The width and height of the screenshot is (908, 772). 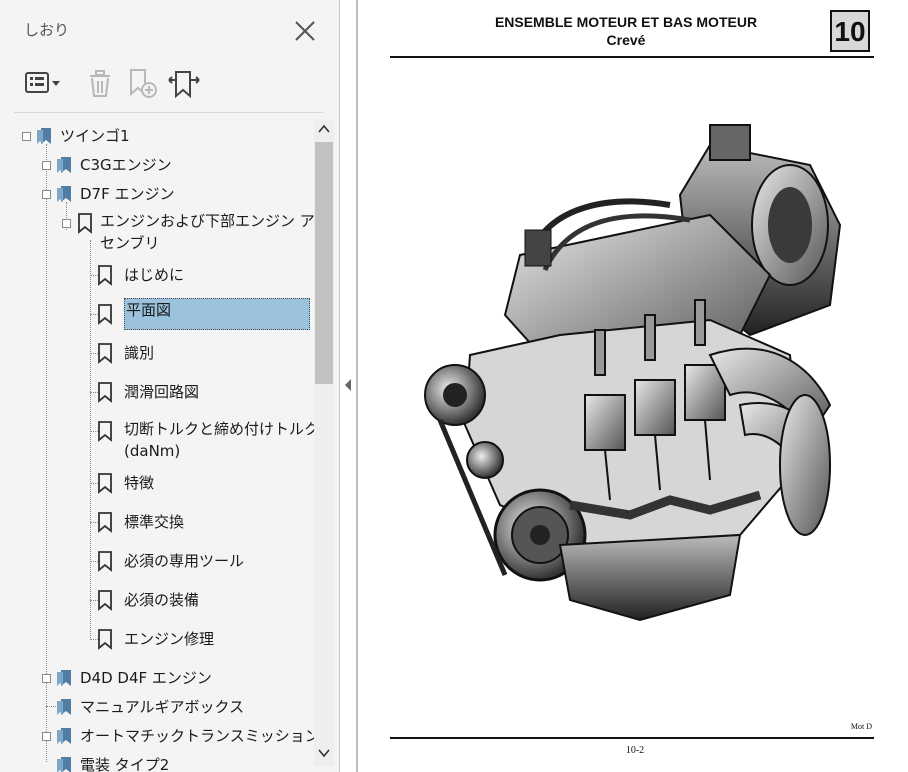 I want to click on bookmarks-toolbar, so click(x=170, y=85).